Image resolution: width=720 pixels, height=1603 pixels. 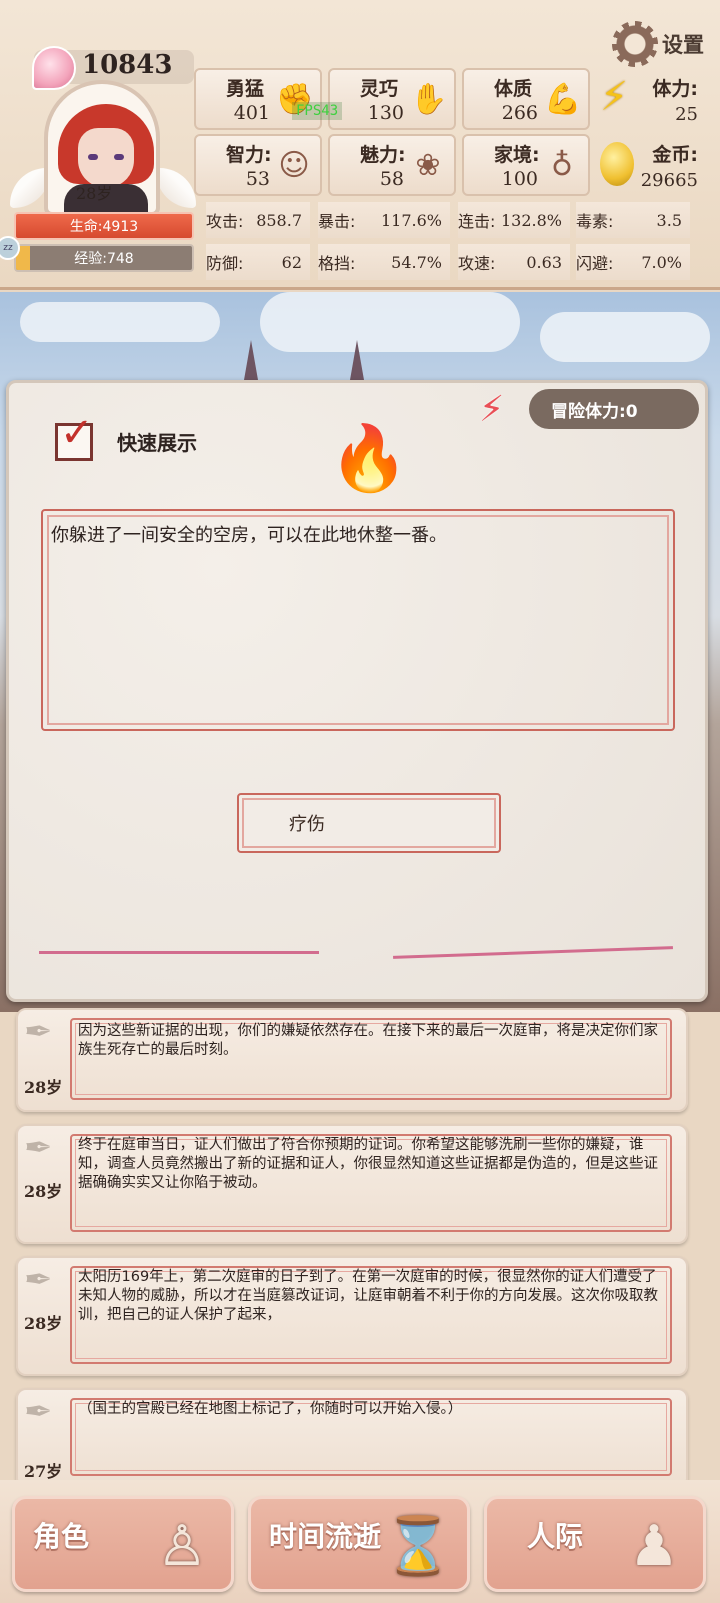 What do you see at coordinates (633, 262) in the screenshot?
I see `combat-dodge: 闪避: 7.0%` at bounding box center [633, 262].